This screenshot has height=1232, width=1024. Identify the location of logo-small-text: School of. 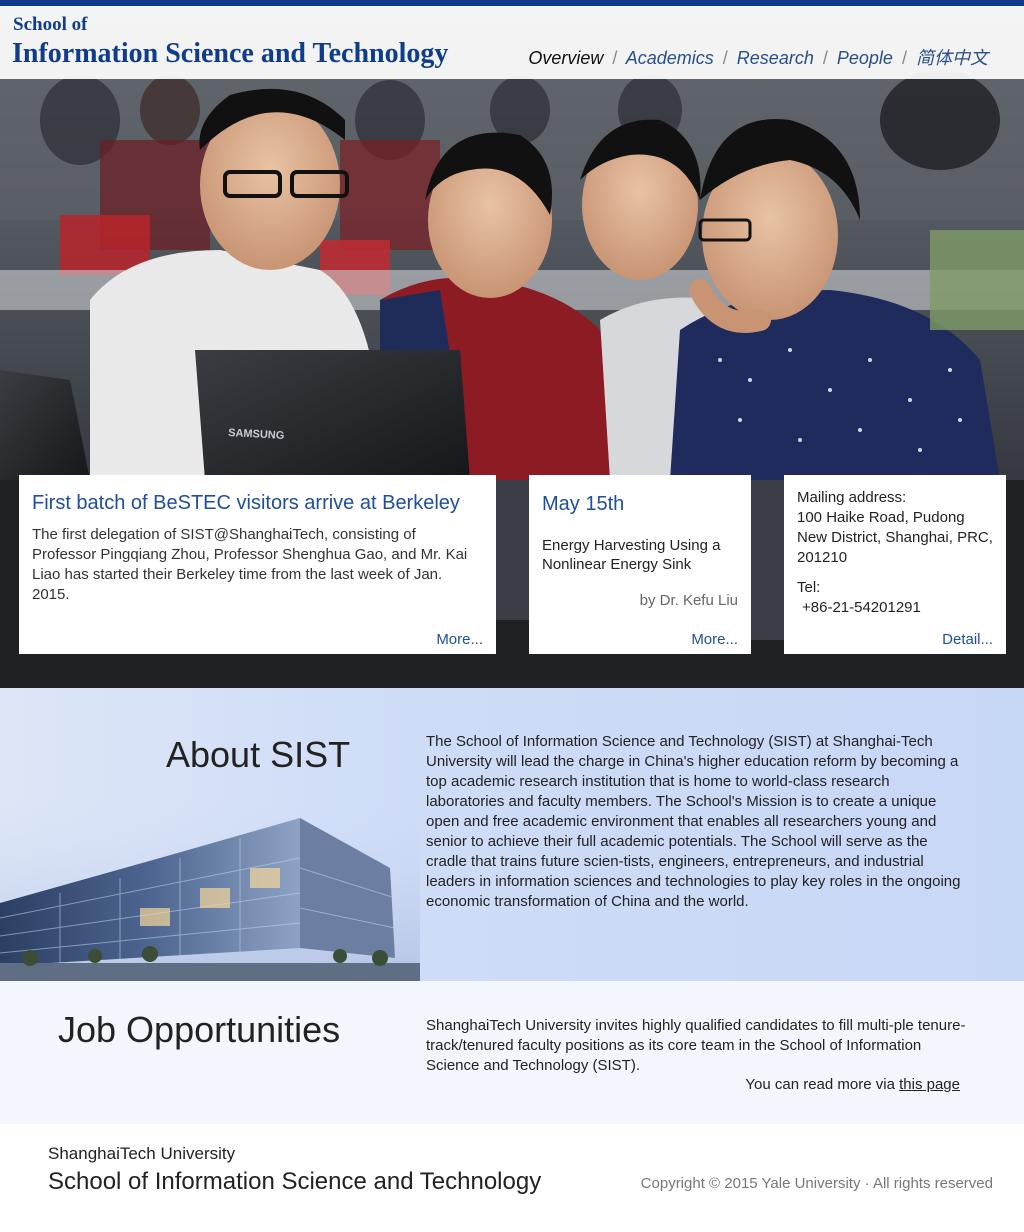
(50, 25).